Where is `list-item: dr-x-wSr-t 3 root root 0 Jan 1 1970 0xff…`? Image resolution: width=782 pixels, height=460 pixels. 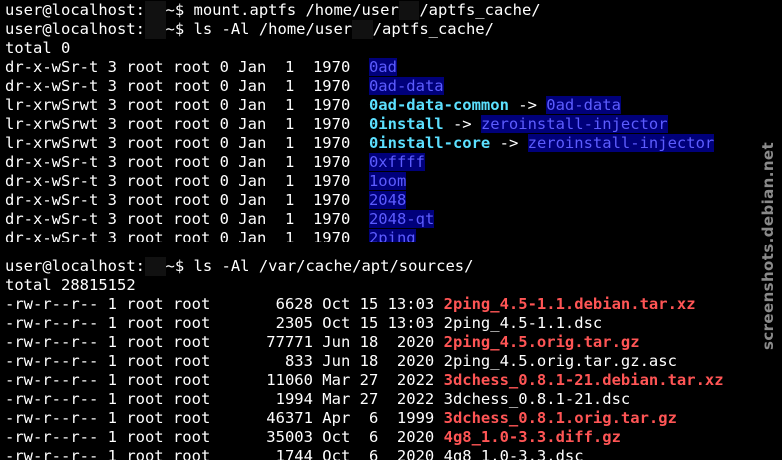 list-item: dr-x-wSr-t 3 root root 0 Jan 1 1970 0xff… is located at coordinates (215, 162).